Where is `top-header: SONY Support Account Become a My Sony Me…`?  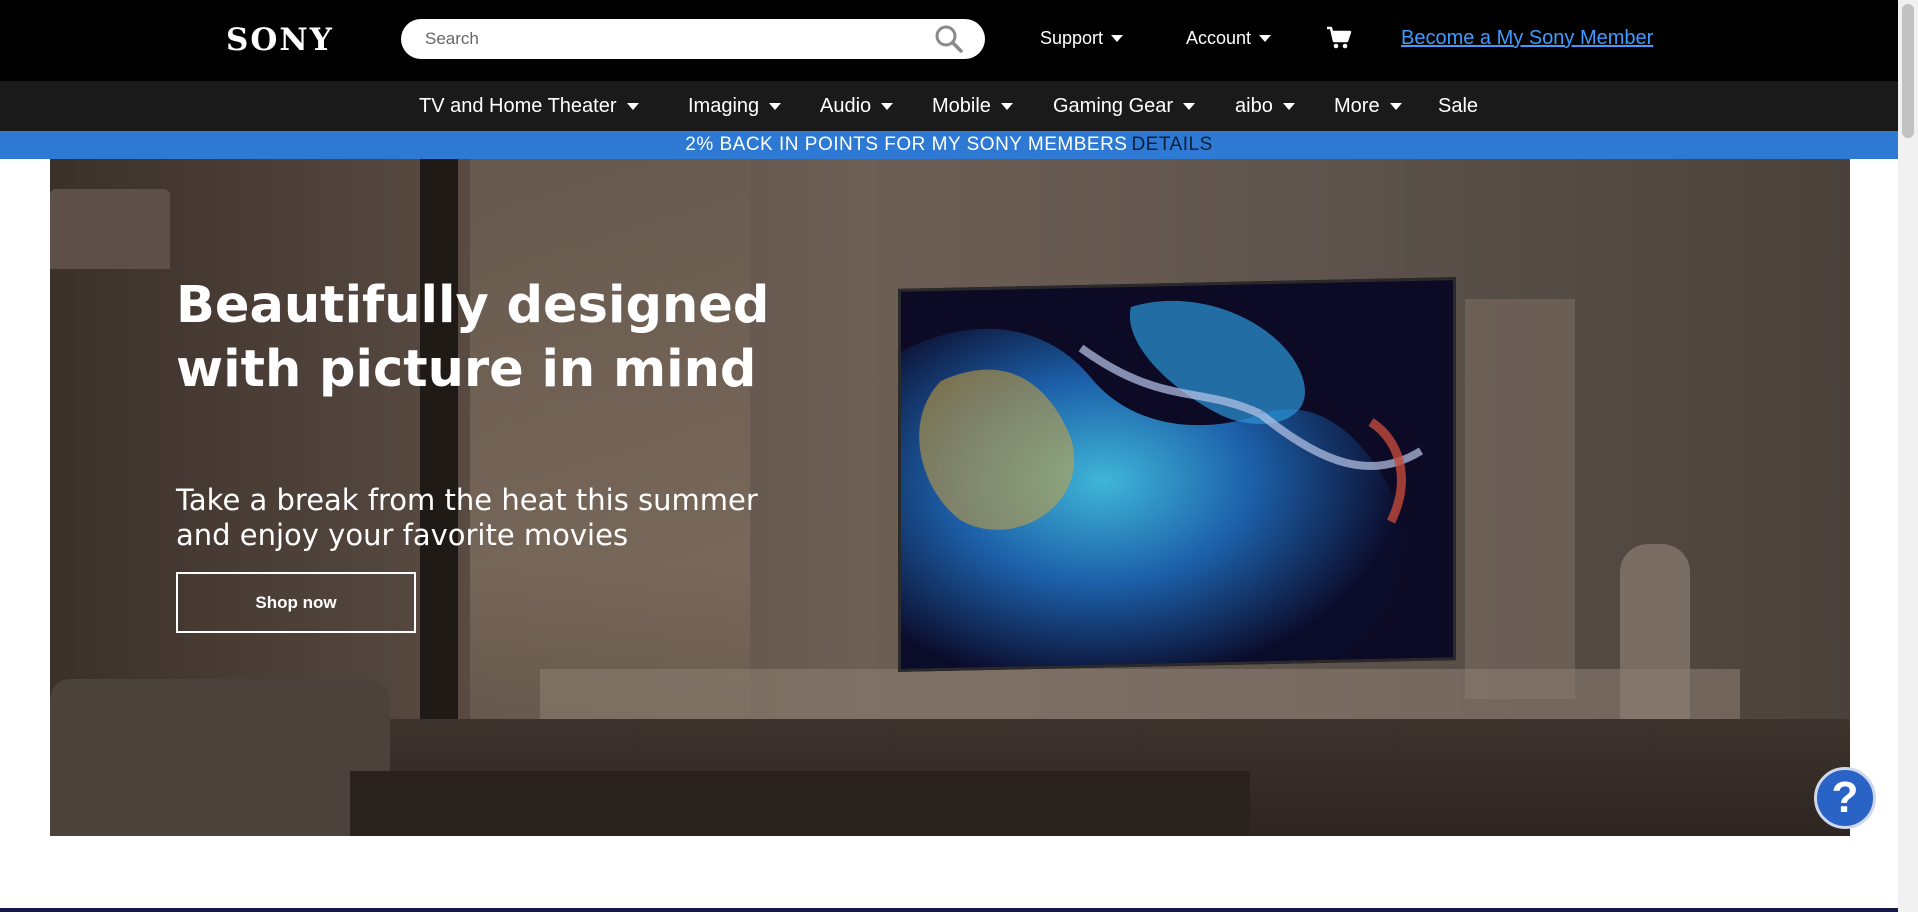 top-header: SONY Support Account Become a My Sony Me… is located at coordinates (949, 40).